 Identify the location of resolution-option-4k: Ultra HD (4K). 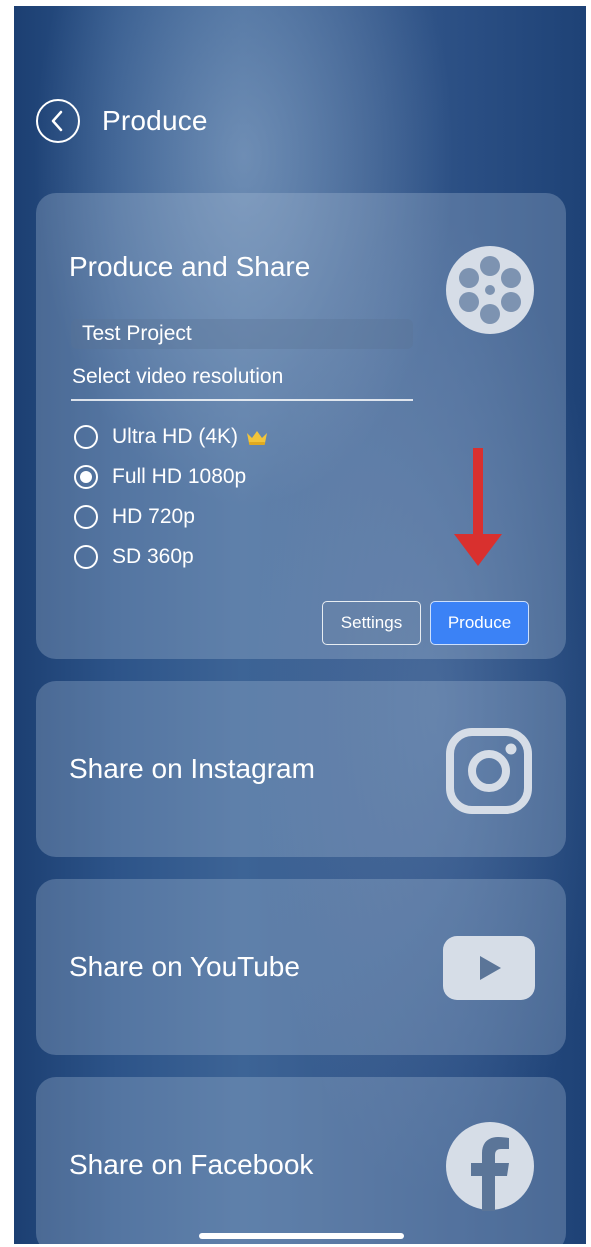
(171, 437).